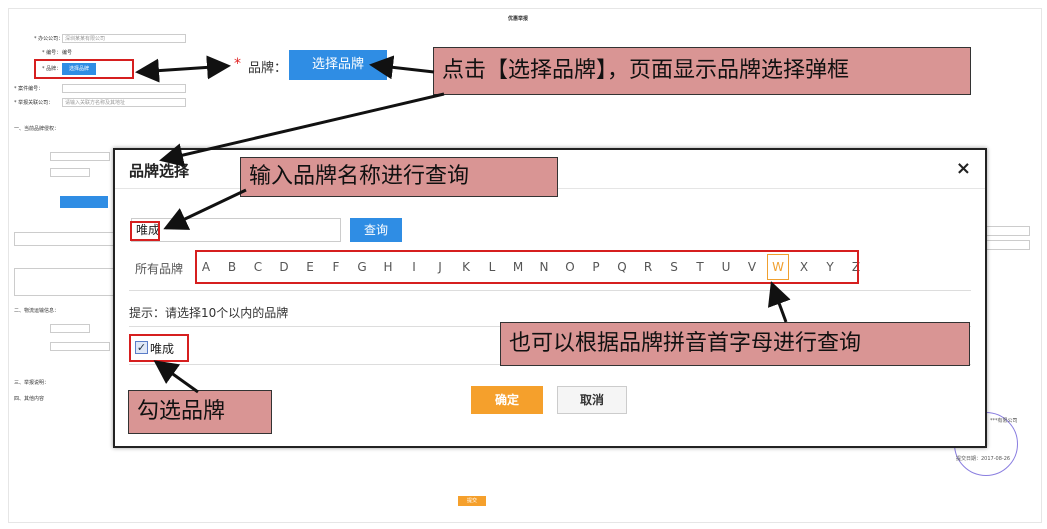  Describe the element at coordinates (268, 68) in the screenshot. I see `brand-field-label: 品牌：` at that location.